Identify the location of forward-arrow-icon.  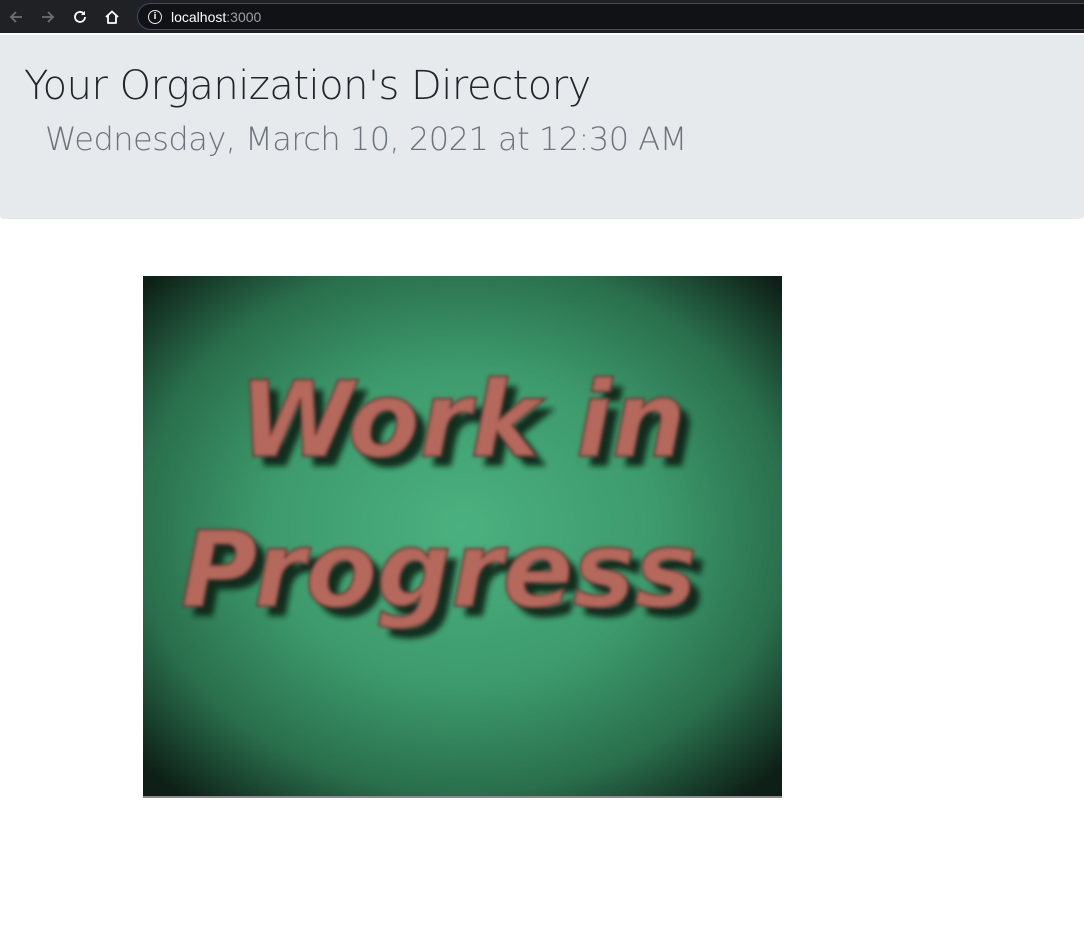
(48, 16).